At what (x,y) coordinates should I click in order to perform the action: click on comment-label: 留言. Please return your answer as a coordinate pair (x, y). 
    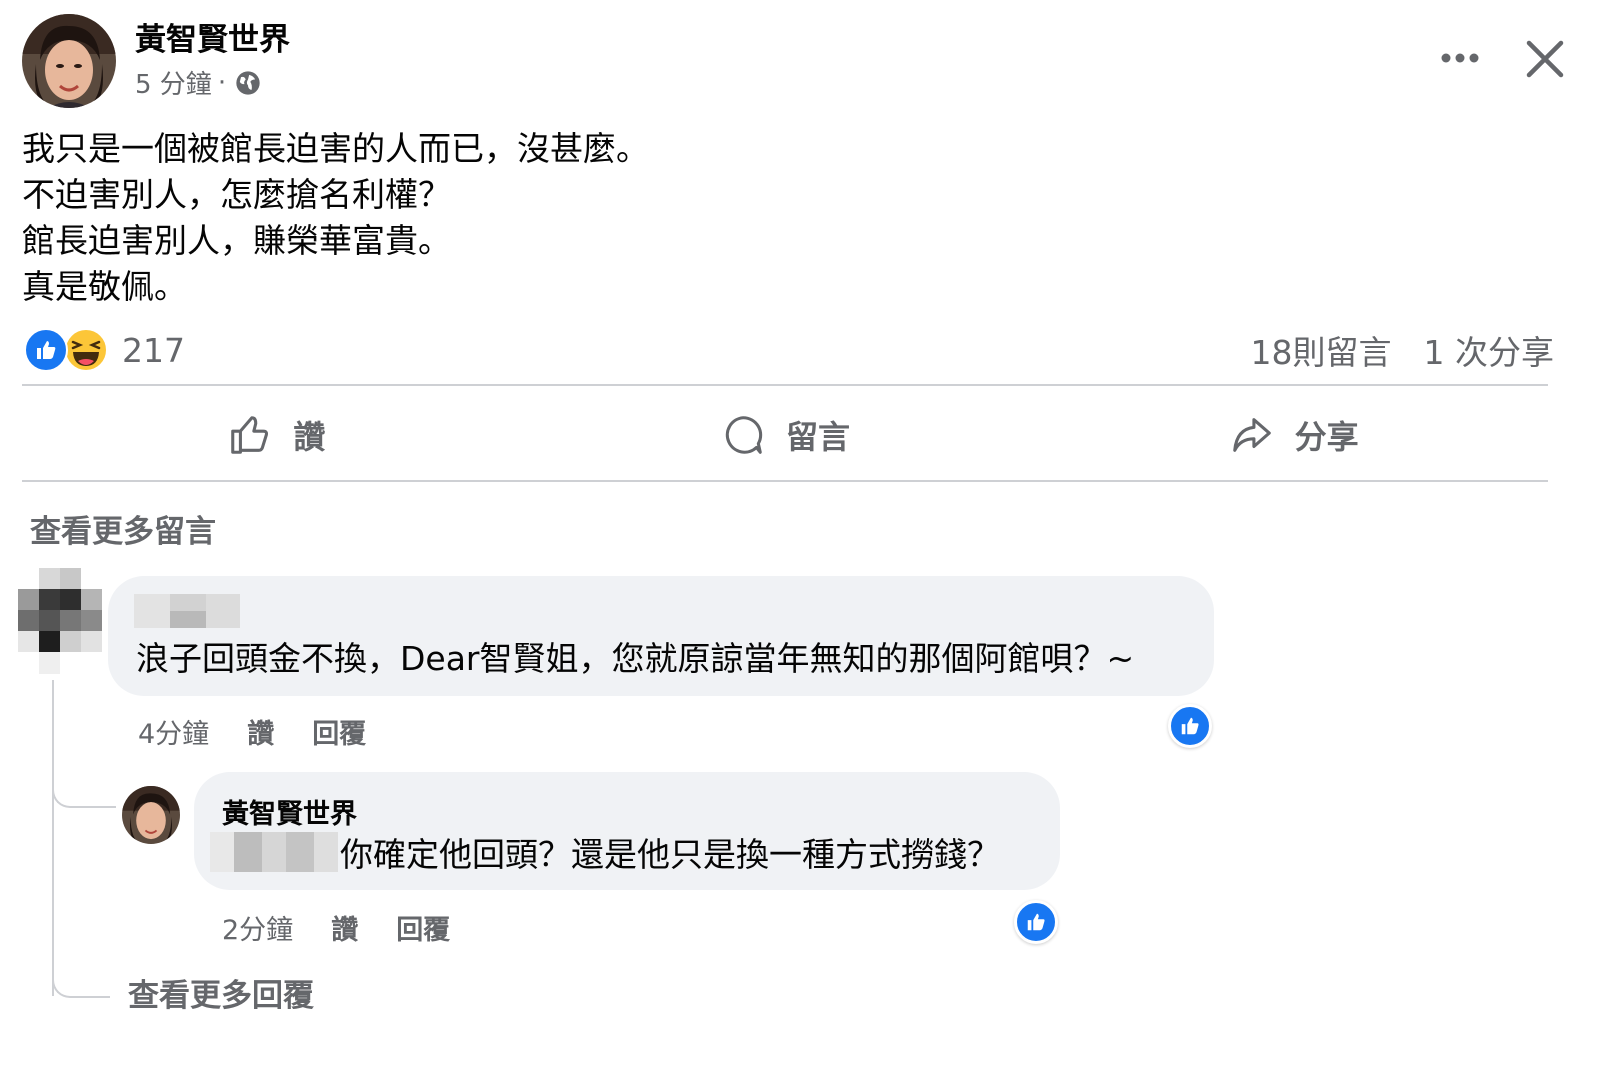
    Looking at the image, I should click on (818, 437).